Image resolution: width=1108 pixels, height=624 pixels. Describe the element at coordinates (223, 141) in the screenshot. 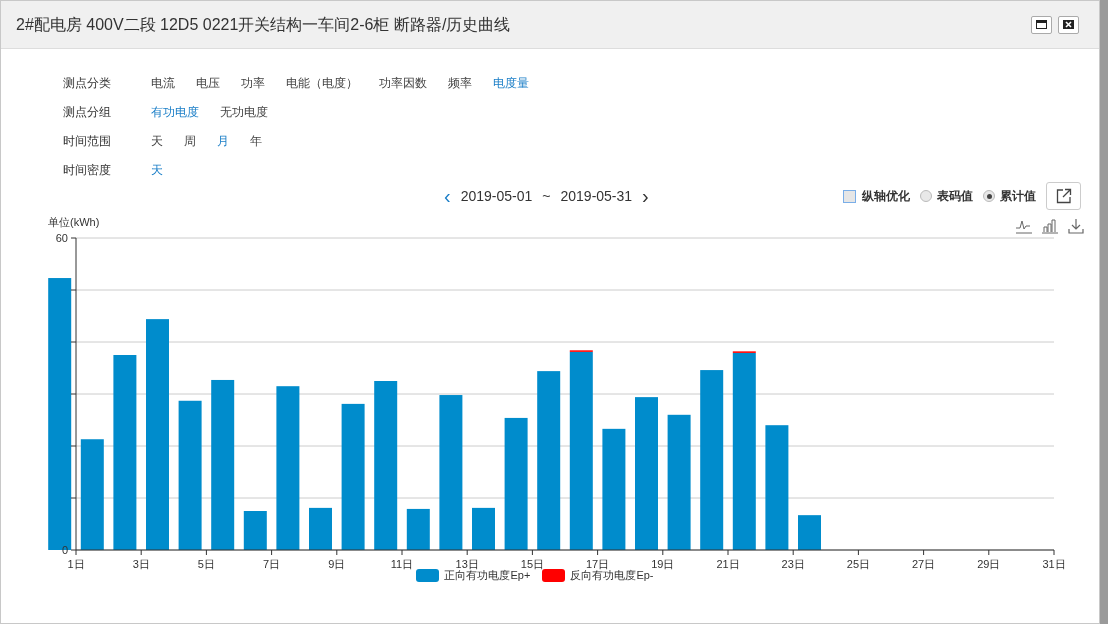

I see `filter-option: 月` at that location.